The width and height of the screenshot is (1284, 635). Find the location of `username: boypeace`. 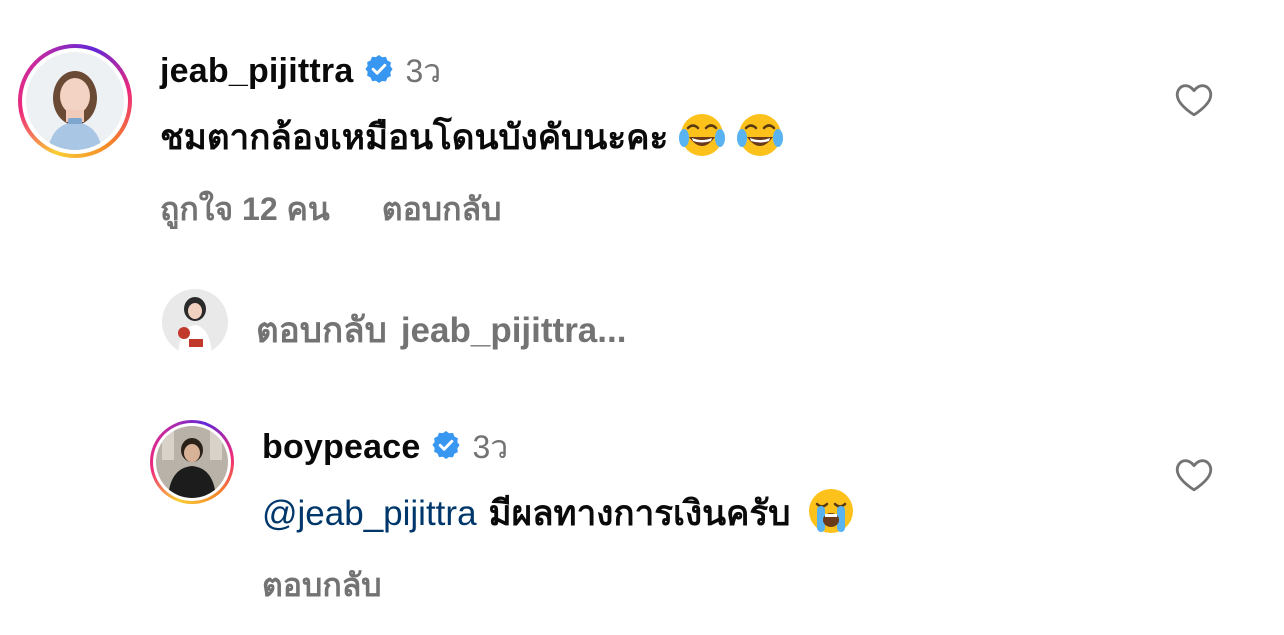

username: boypeace is located at coordinates (341, 447).